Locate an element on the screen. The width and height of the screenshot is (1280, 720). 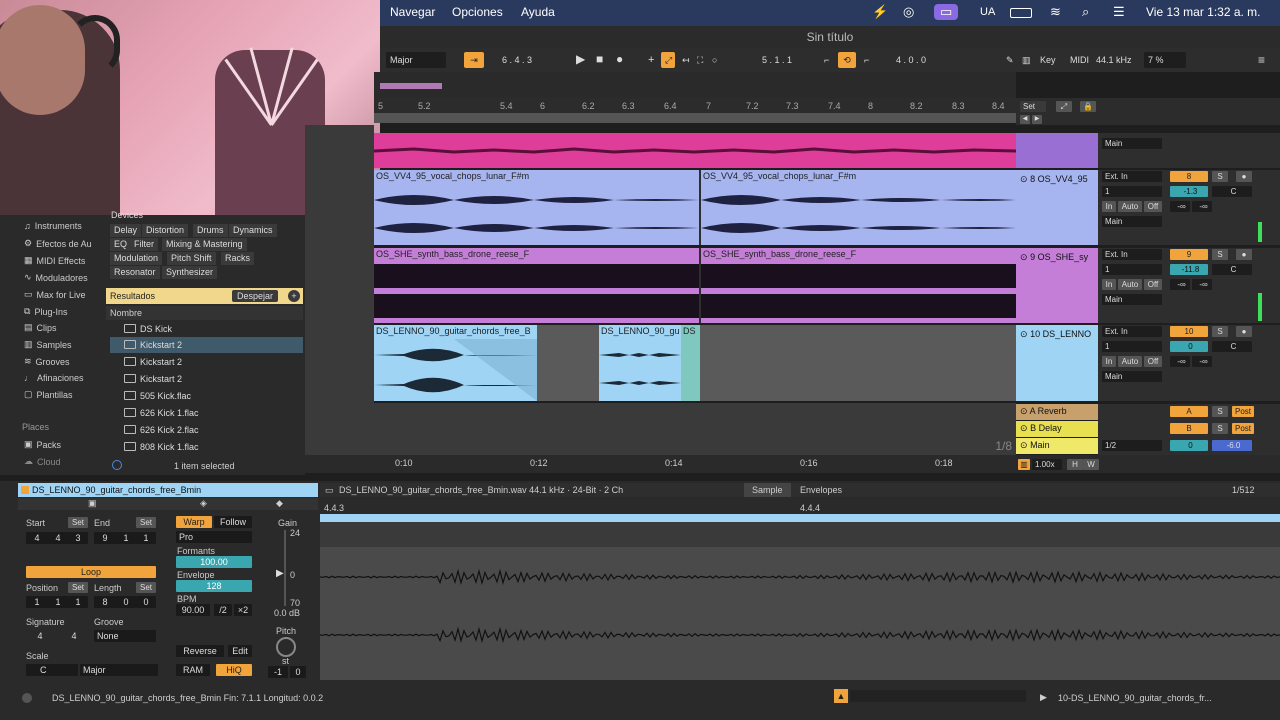
arrangement-position: 6 . 4 . 3 is located at coordinates (528, 60).